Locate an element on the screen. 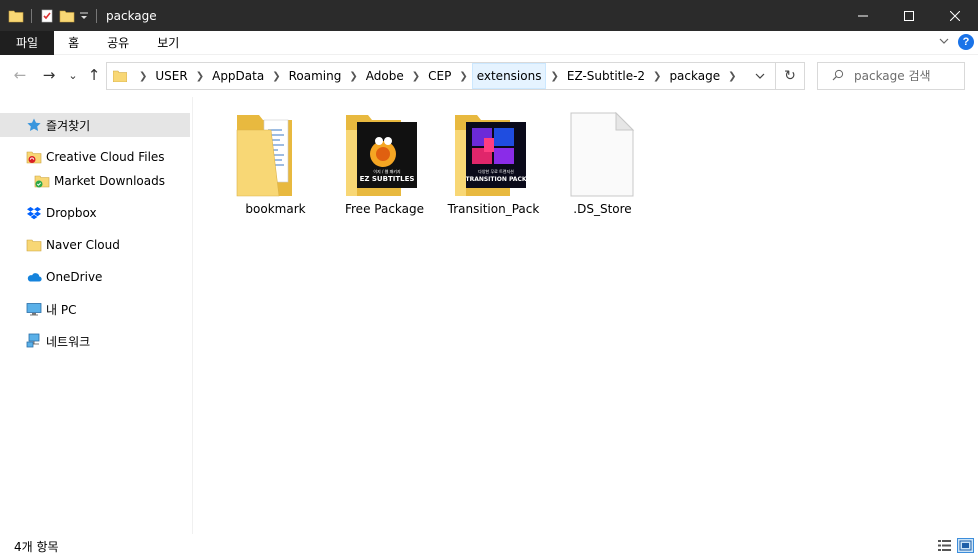  help-icon: ? is located at coordinates (966, 42).